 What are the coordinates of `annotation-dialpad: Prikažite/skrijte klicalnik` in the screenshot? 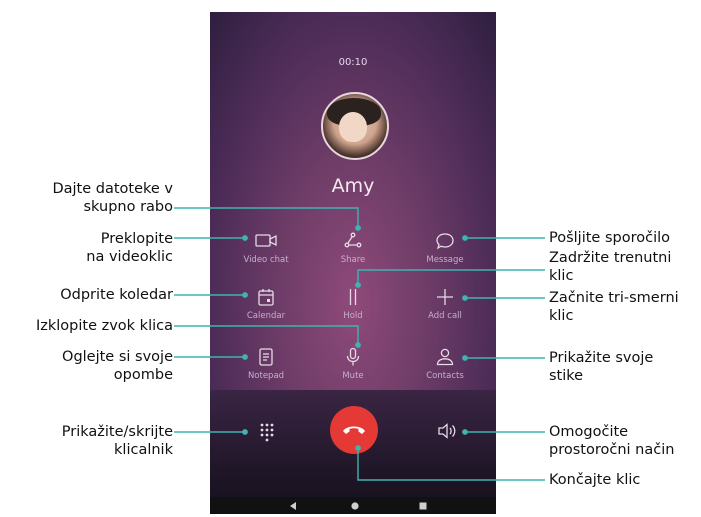 It's located at (117, 441).